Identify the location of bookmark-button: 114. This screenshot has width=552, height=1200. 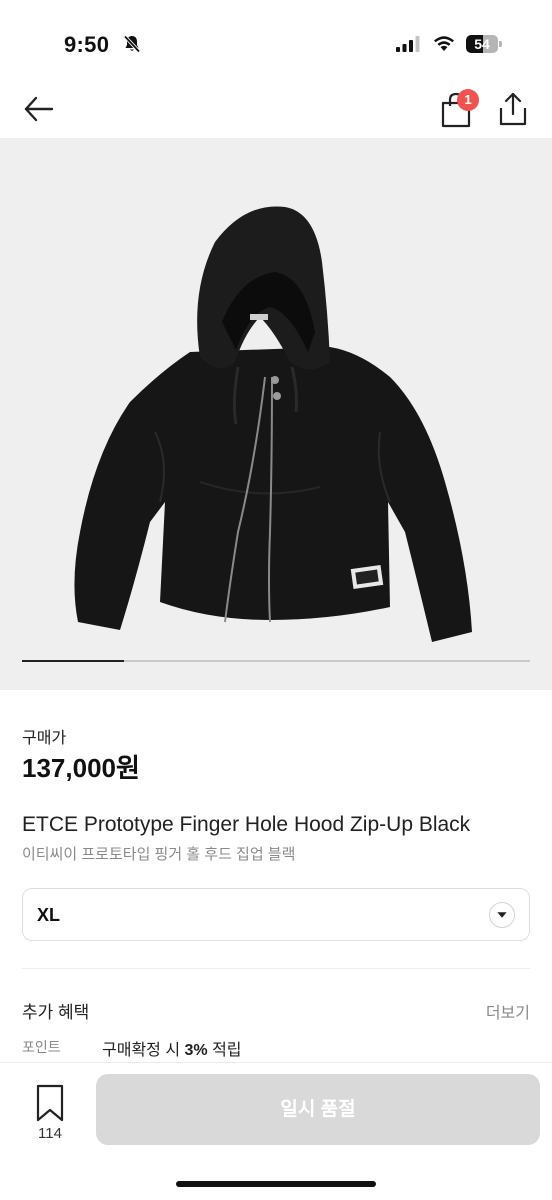
(50, 1114).